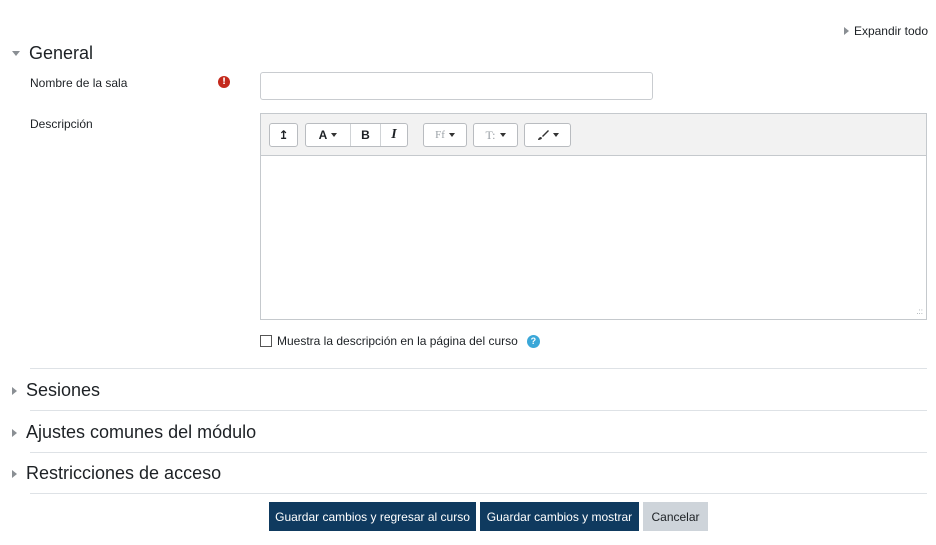  Describe the element at coordinates (61, 124) in the screenshot. I see `description-label: Descripción` at that location.